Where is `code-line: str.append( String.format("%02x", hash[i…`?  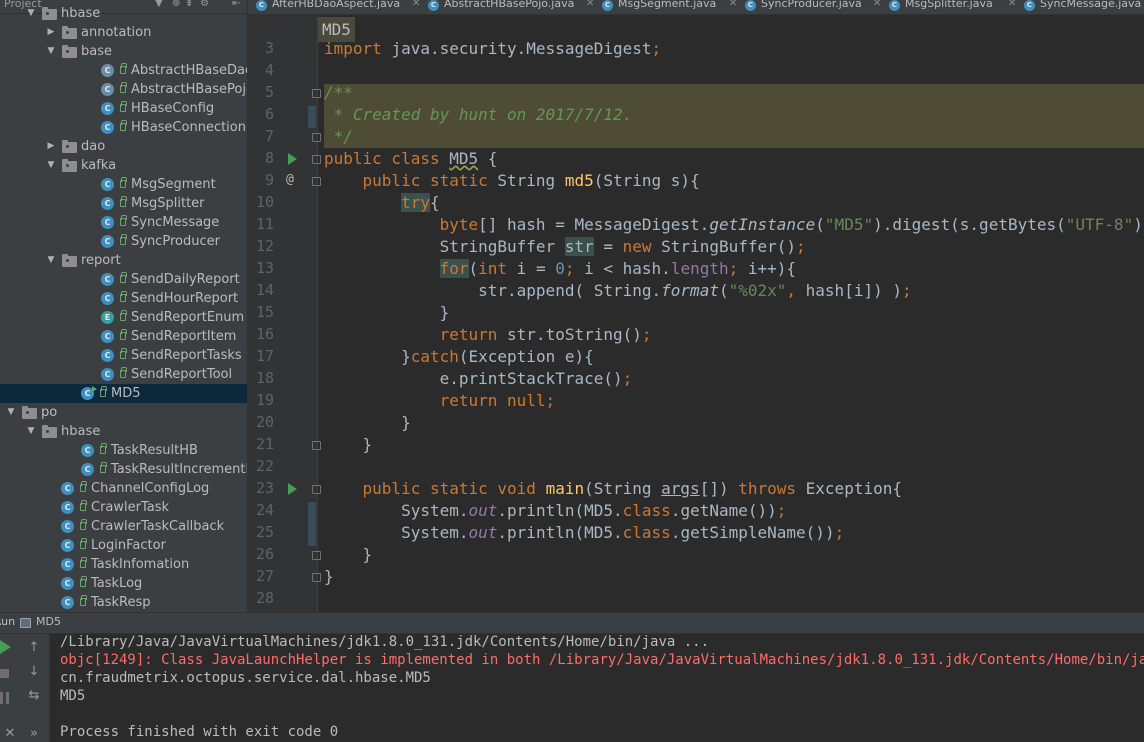
code-line: str.append( String.format("%02x", hash[i… is located at coordinates (618, 291).